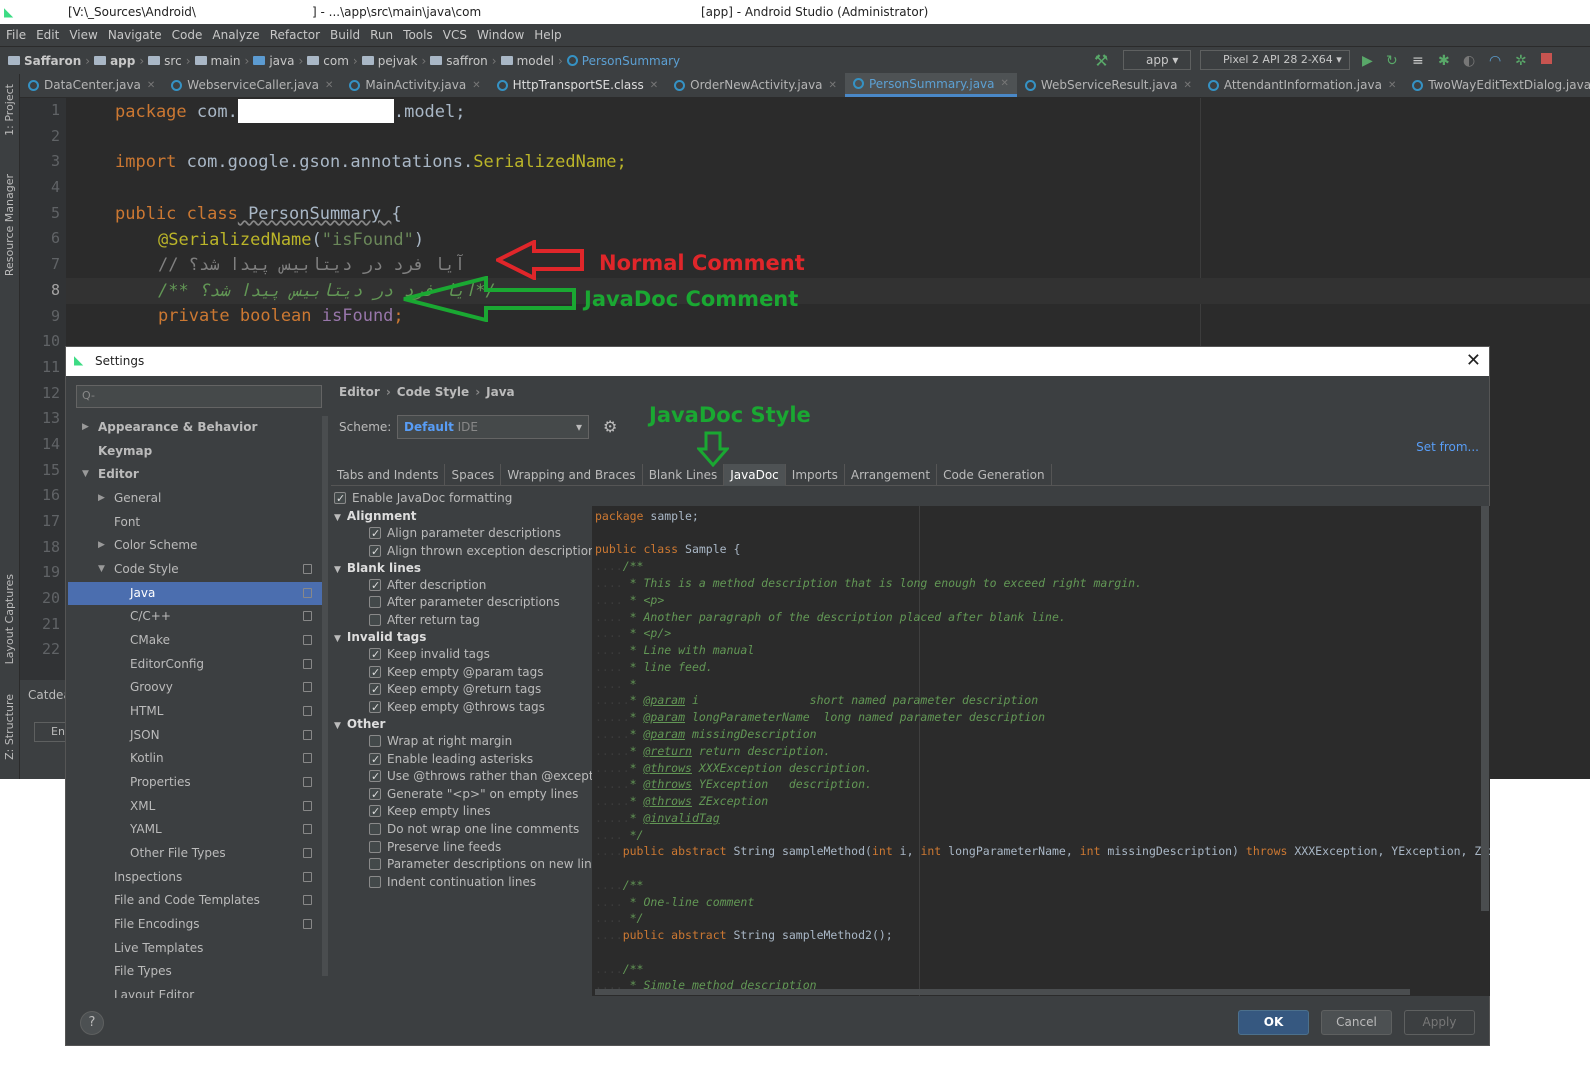 The height and width of the screenshot is (1068, 1590). Describe the element at coordinates (295, 35) in the screenshot. I see `menu-refactor: Refactor` at that location.